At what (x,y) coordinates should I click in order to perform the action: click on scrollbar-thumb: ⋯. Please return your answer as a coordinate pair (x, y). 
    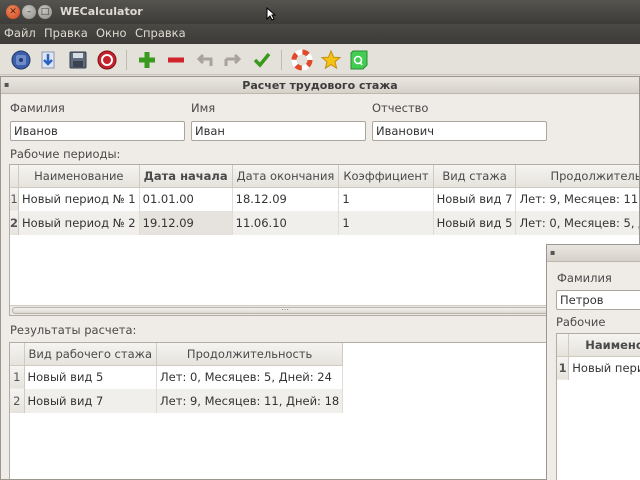
    Looking at the image, I should click on (312, 309).